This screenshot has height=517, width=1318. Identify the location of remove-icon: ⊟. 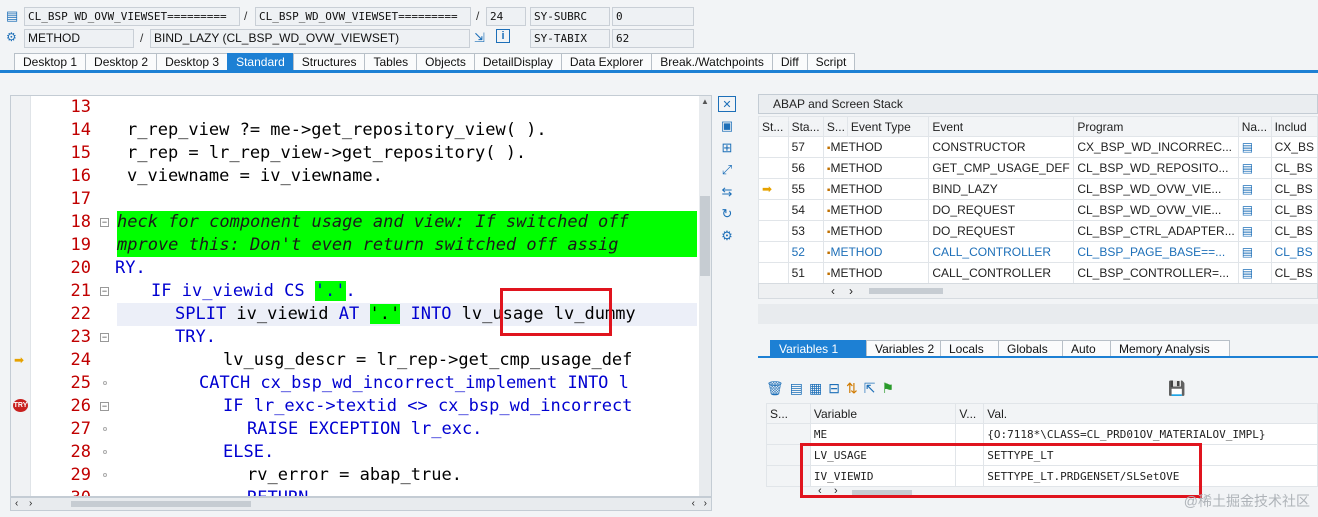
(834, 388).